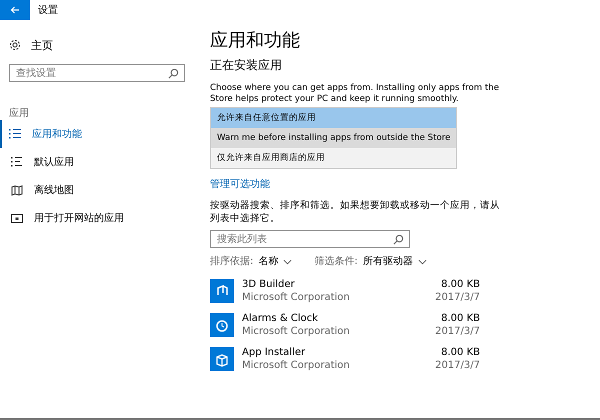 This screenshot has width=600, height=420. What do you see at coordinates (310, 239) in the screenshot?
I see `list-search-field: 搜索此列表` at bounding box center [310, 239].